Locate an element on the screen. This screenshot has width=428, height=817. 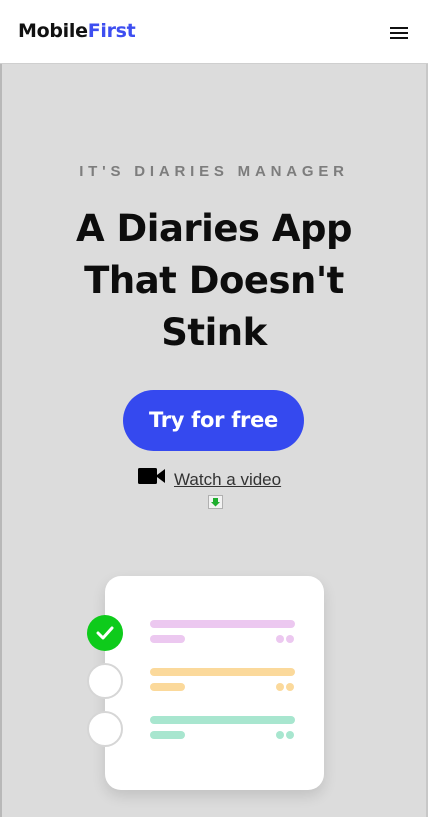
item-1-bar-short is located at coordinates (167, 639).